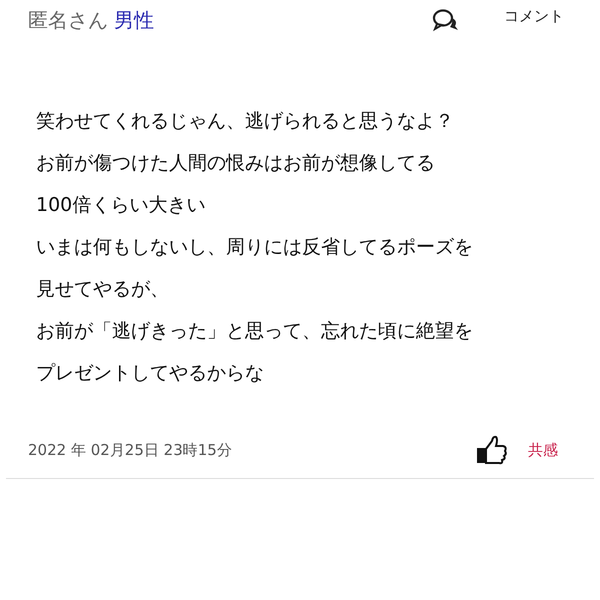 This screenshot has height=600, width=600. Describe the element at coordinates (543, 450) in the screenshot. I see `empathy-button: 共感` at that location.